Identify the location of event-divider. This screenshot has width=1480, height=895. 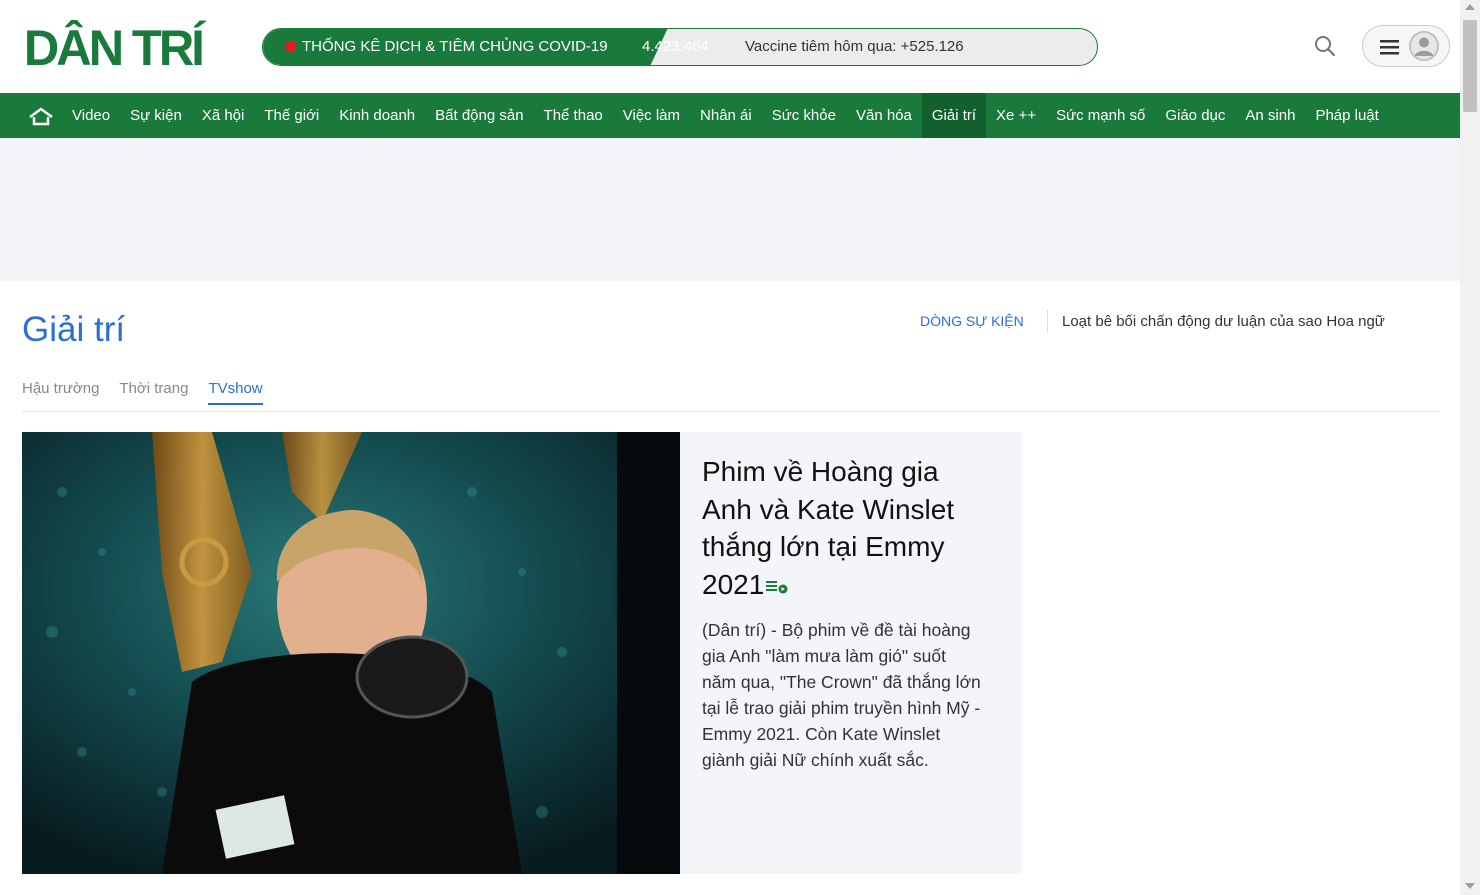
(1047, 321).